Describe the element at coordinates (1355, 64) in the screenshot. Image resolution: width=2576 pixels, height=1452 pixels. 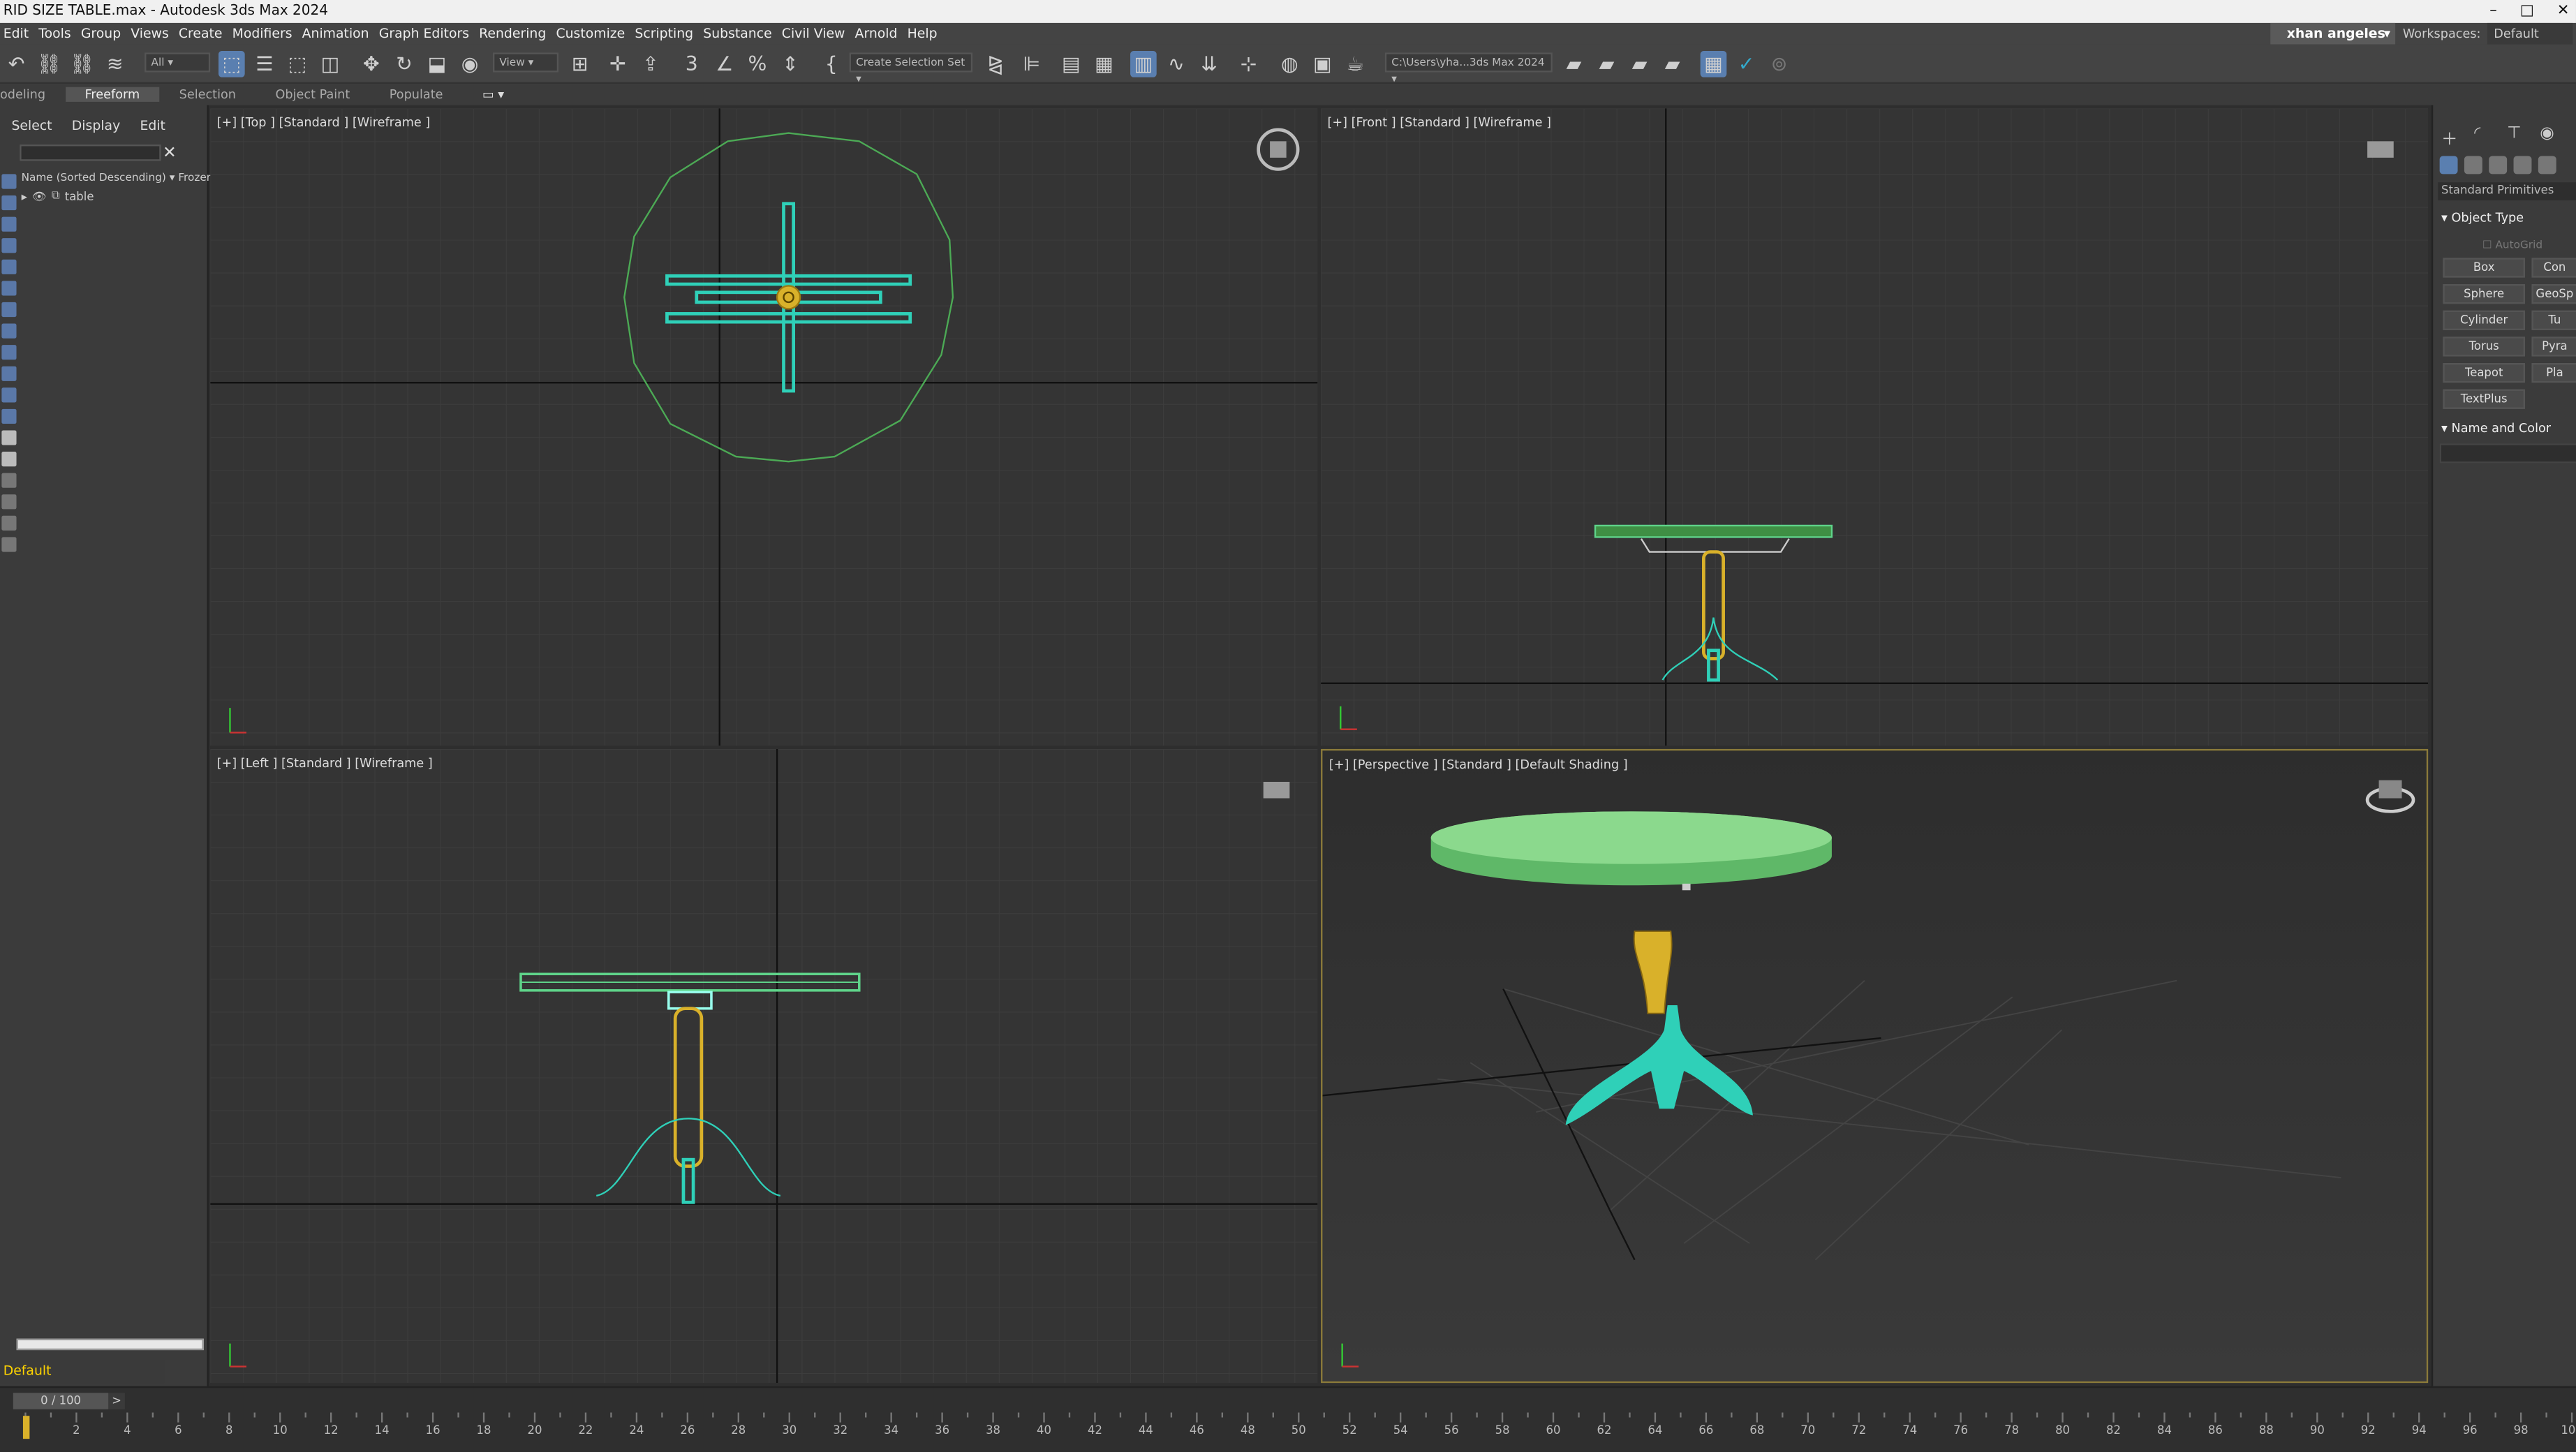
I see `render-icon: ☕` at that location.